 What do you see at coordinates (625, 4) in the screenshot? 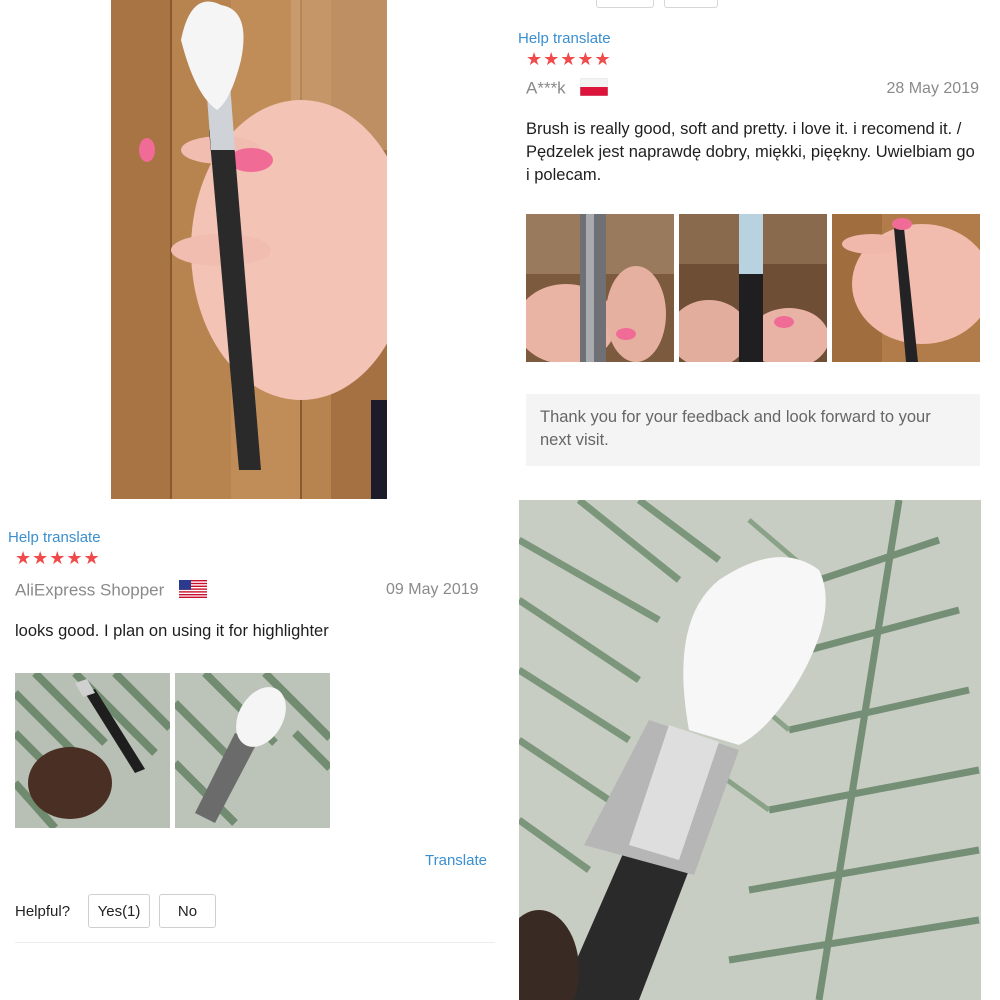
I see `top-yes-button` at bounding box center [625, 4].